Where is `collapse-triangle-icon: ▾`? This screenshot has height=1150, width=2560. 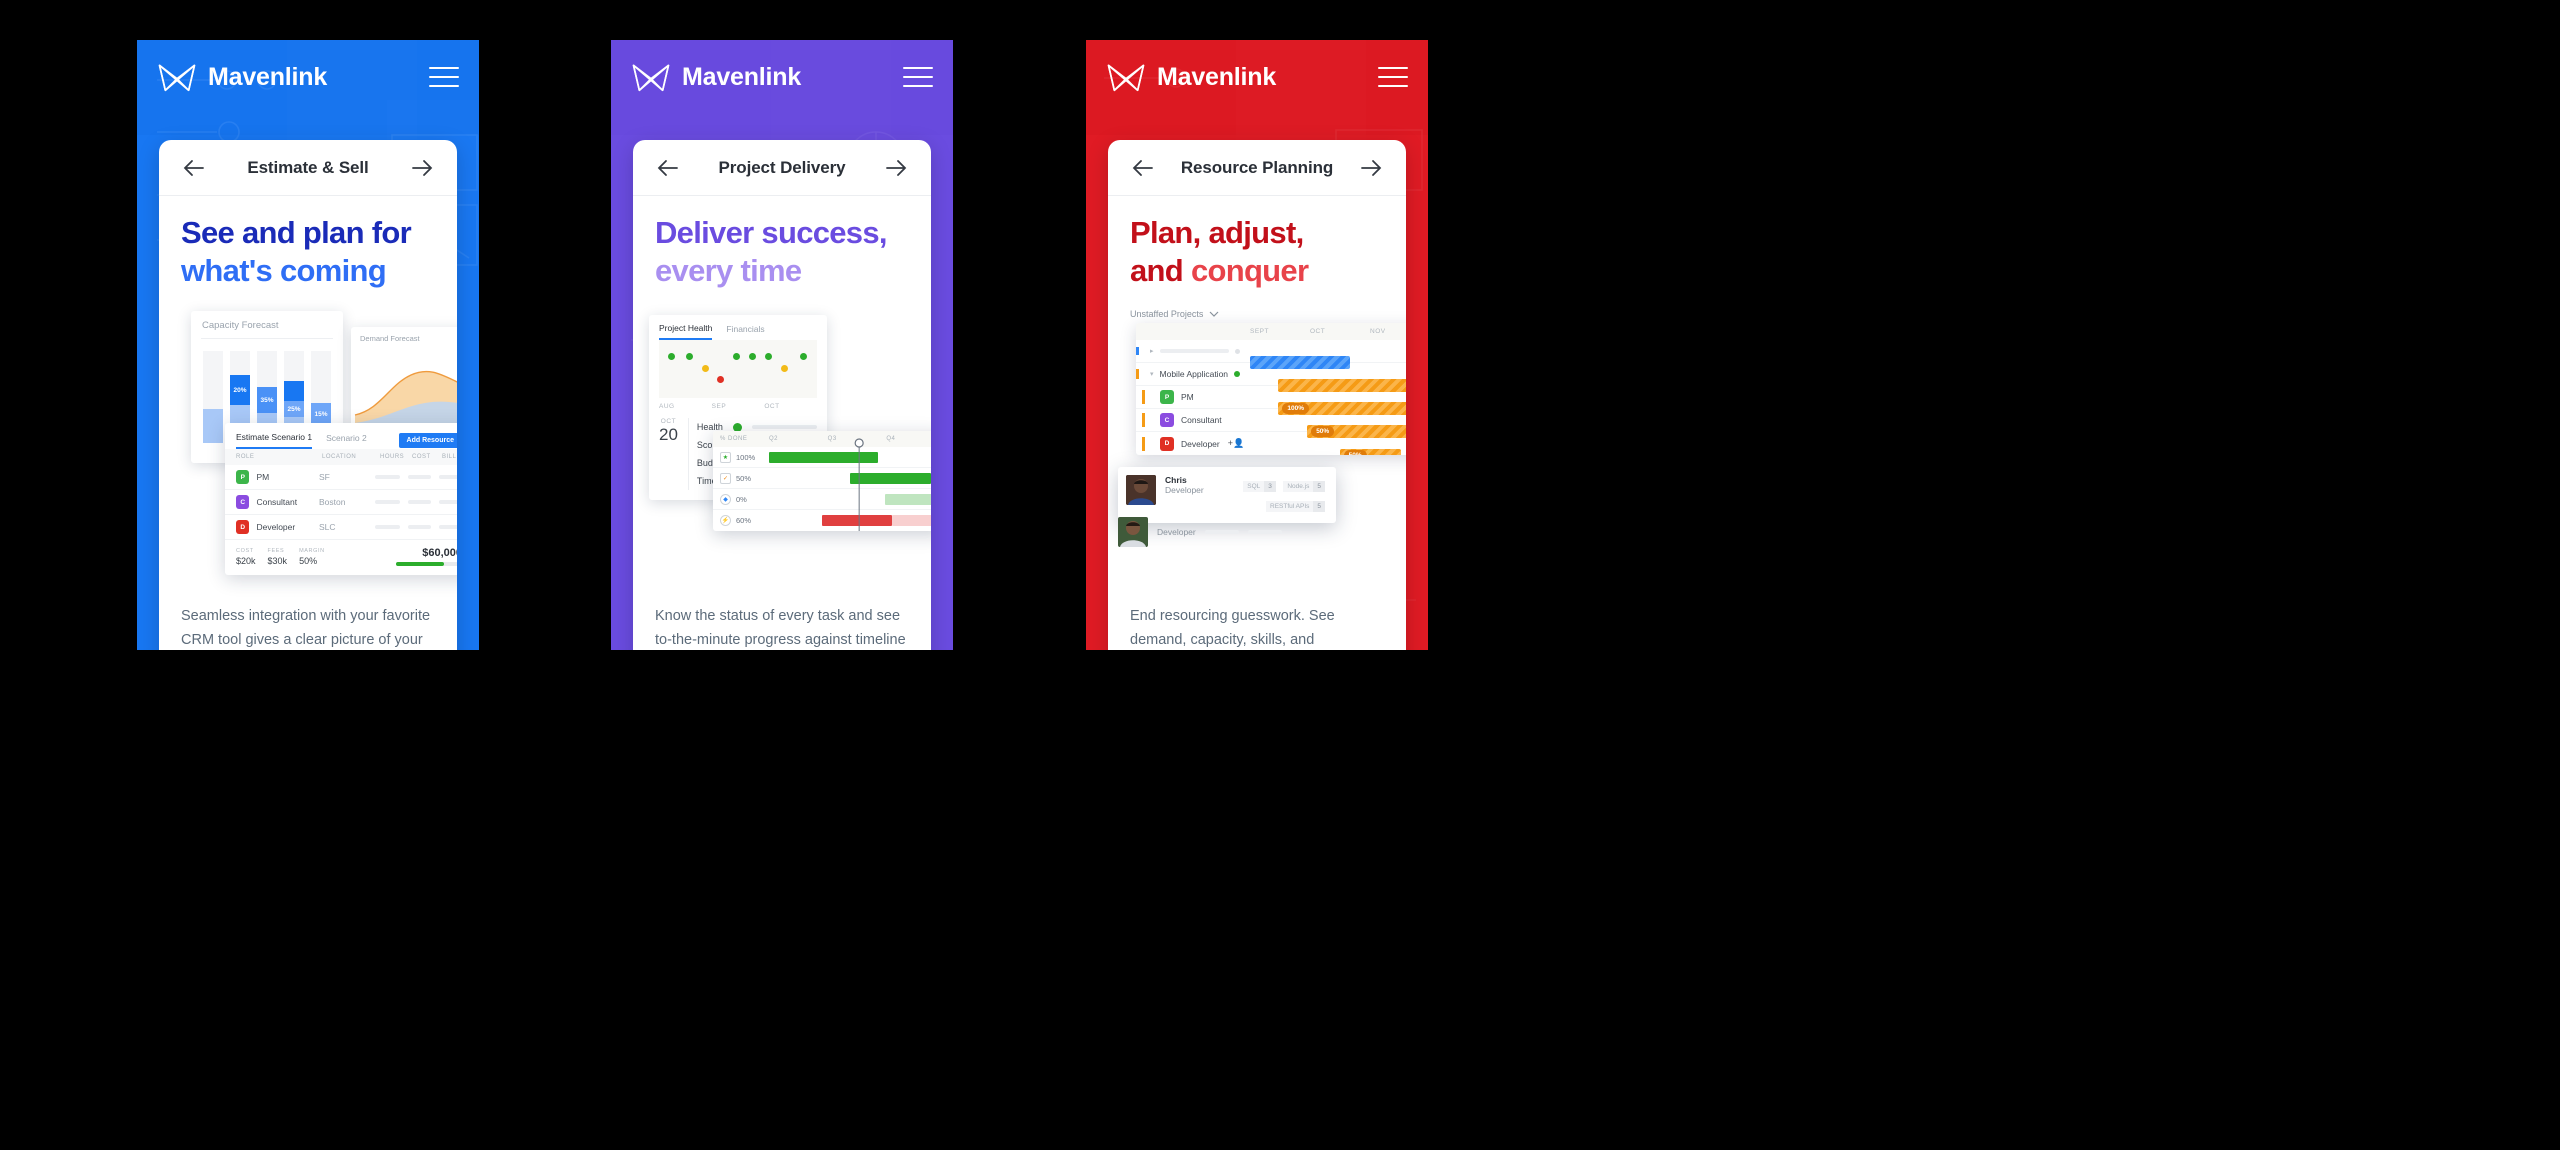
collapse-triangle-icon: ▾ is located at coordinates (1152, 374).